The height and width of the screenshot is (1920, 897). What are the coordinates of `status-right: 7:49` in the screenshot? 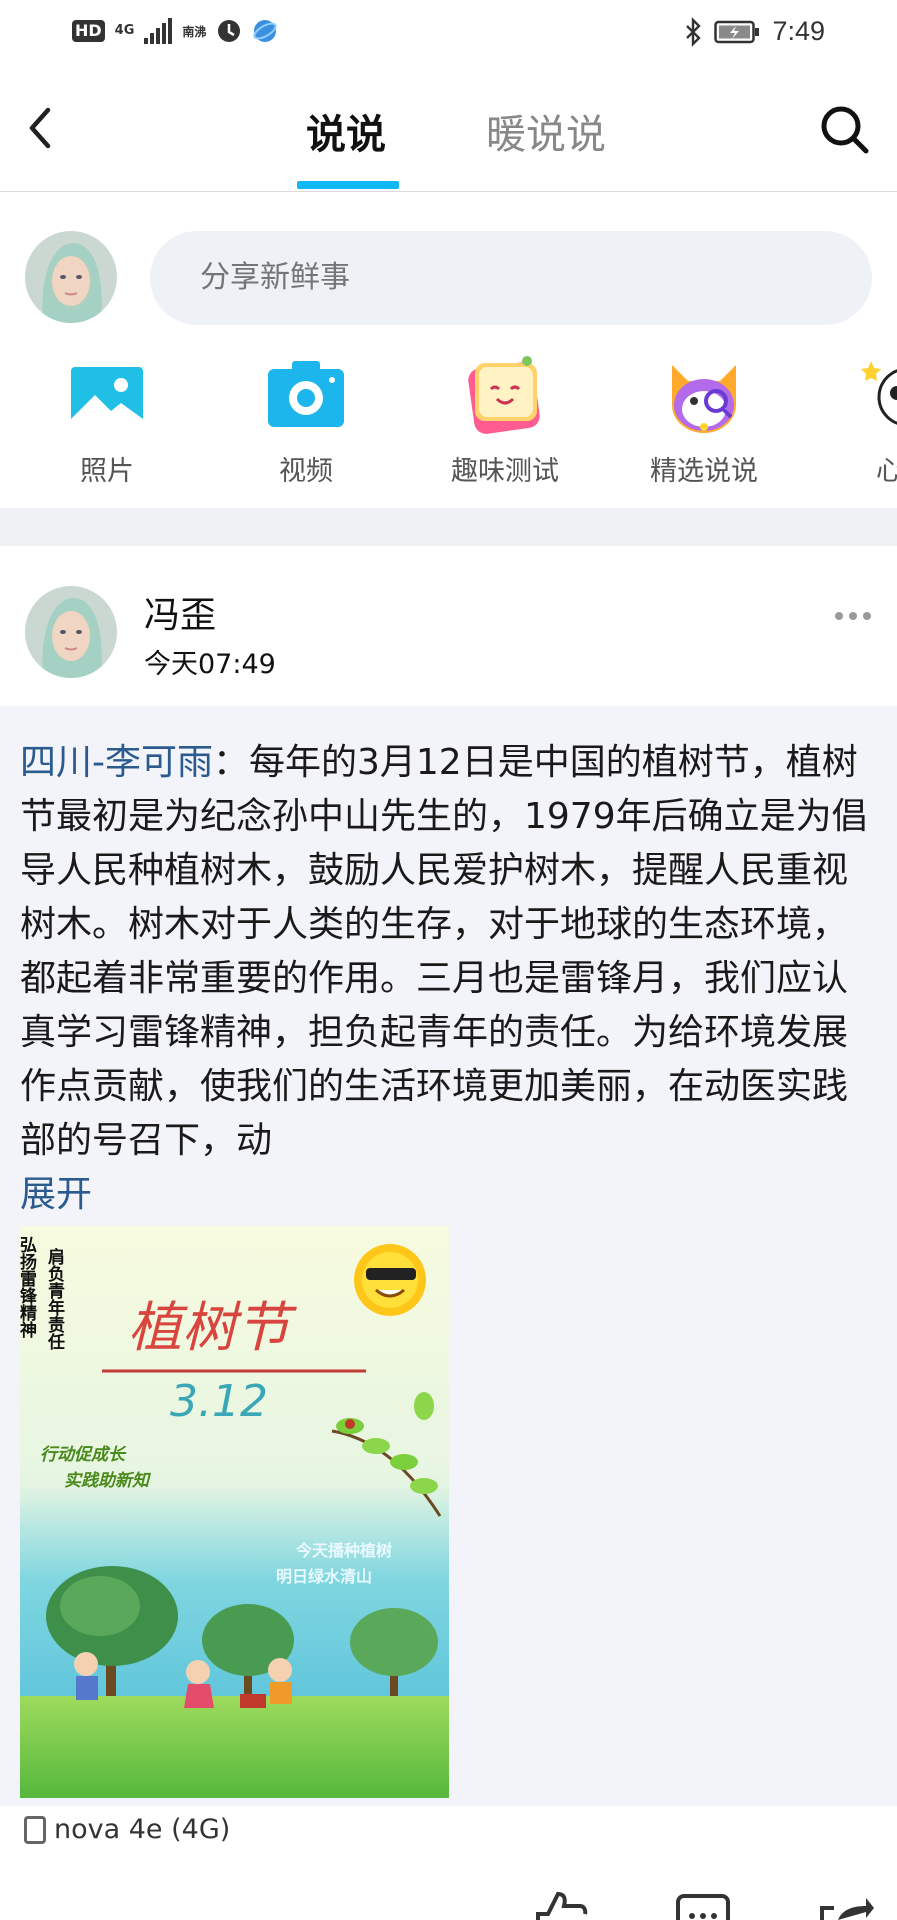 It's located at (754, 31).